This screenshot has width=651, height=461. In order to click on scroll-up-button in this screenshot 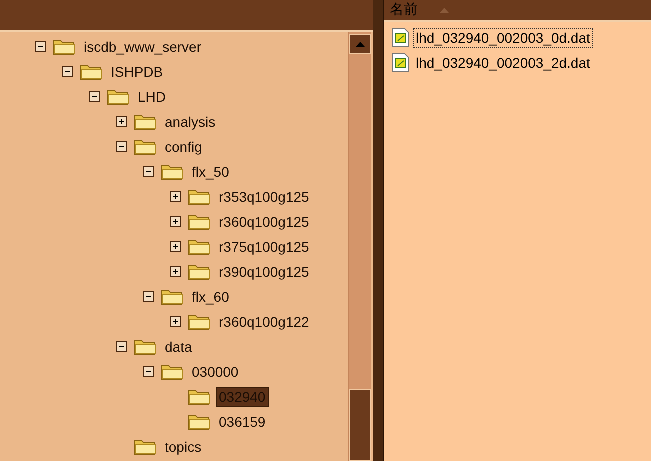, I will do `click(360, 44)`.